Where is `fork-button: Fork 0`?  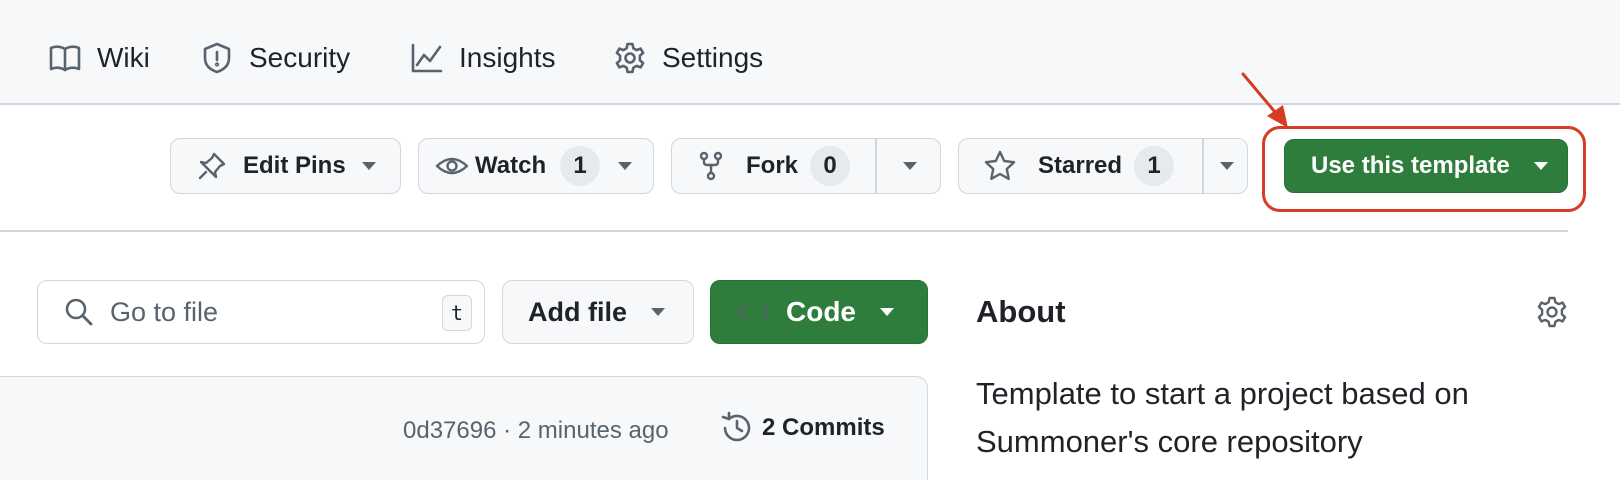 fork-button: Fork 0 is located at coordinates (773, 166).